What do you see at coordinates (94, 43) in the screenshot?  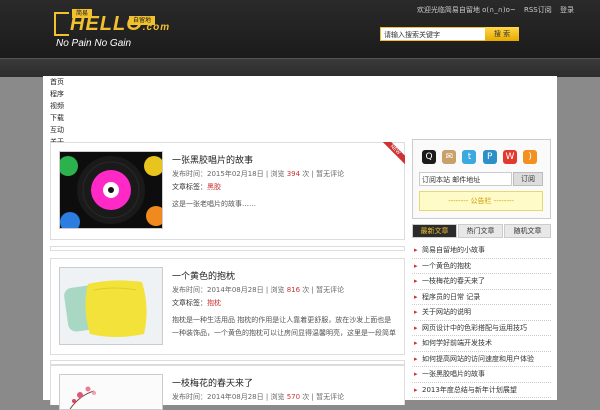 I see `site-tagline: No Pain No Gain` at bounding box center [94, 43].